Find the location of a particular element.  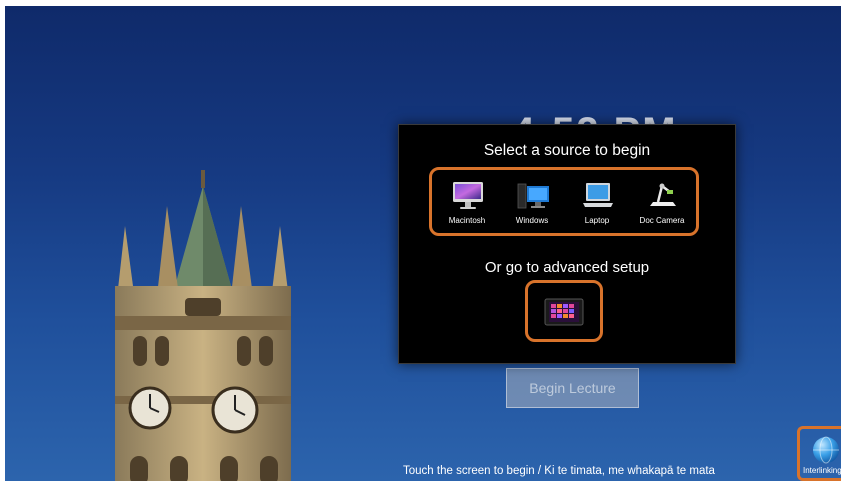

tablet-icon is located at coordinates (564, 312).